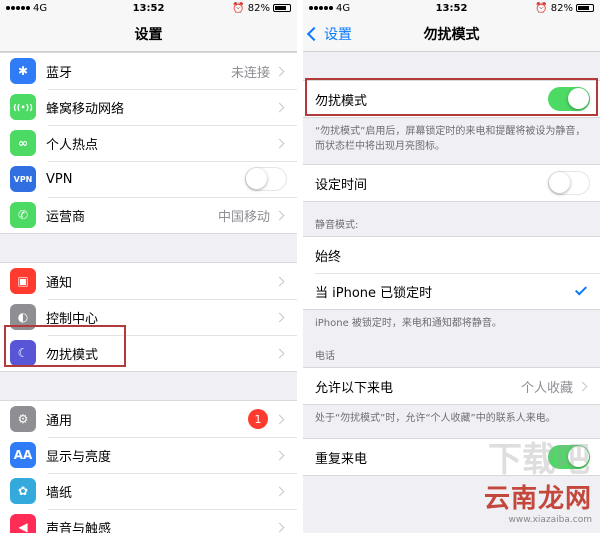 This screenshot has height=533, width=600. I want to click on nav-bar: 设置, so click(148, 34).